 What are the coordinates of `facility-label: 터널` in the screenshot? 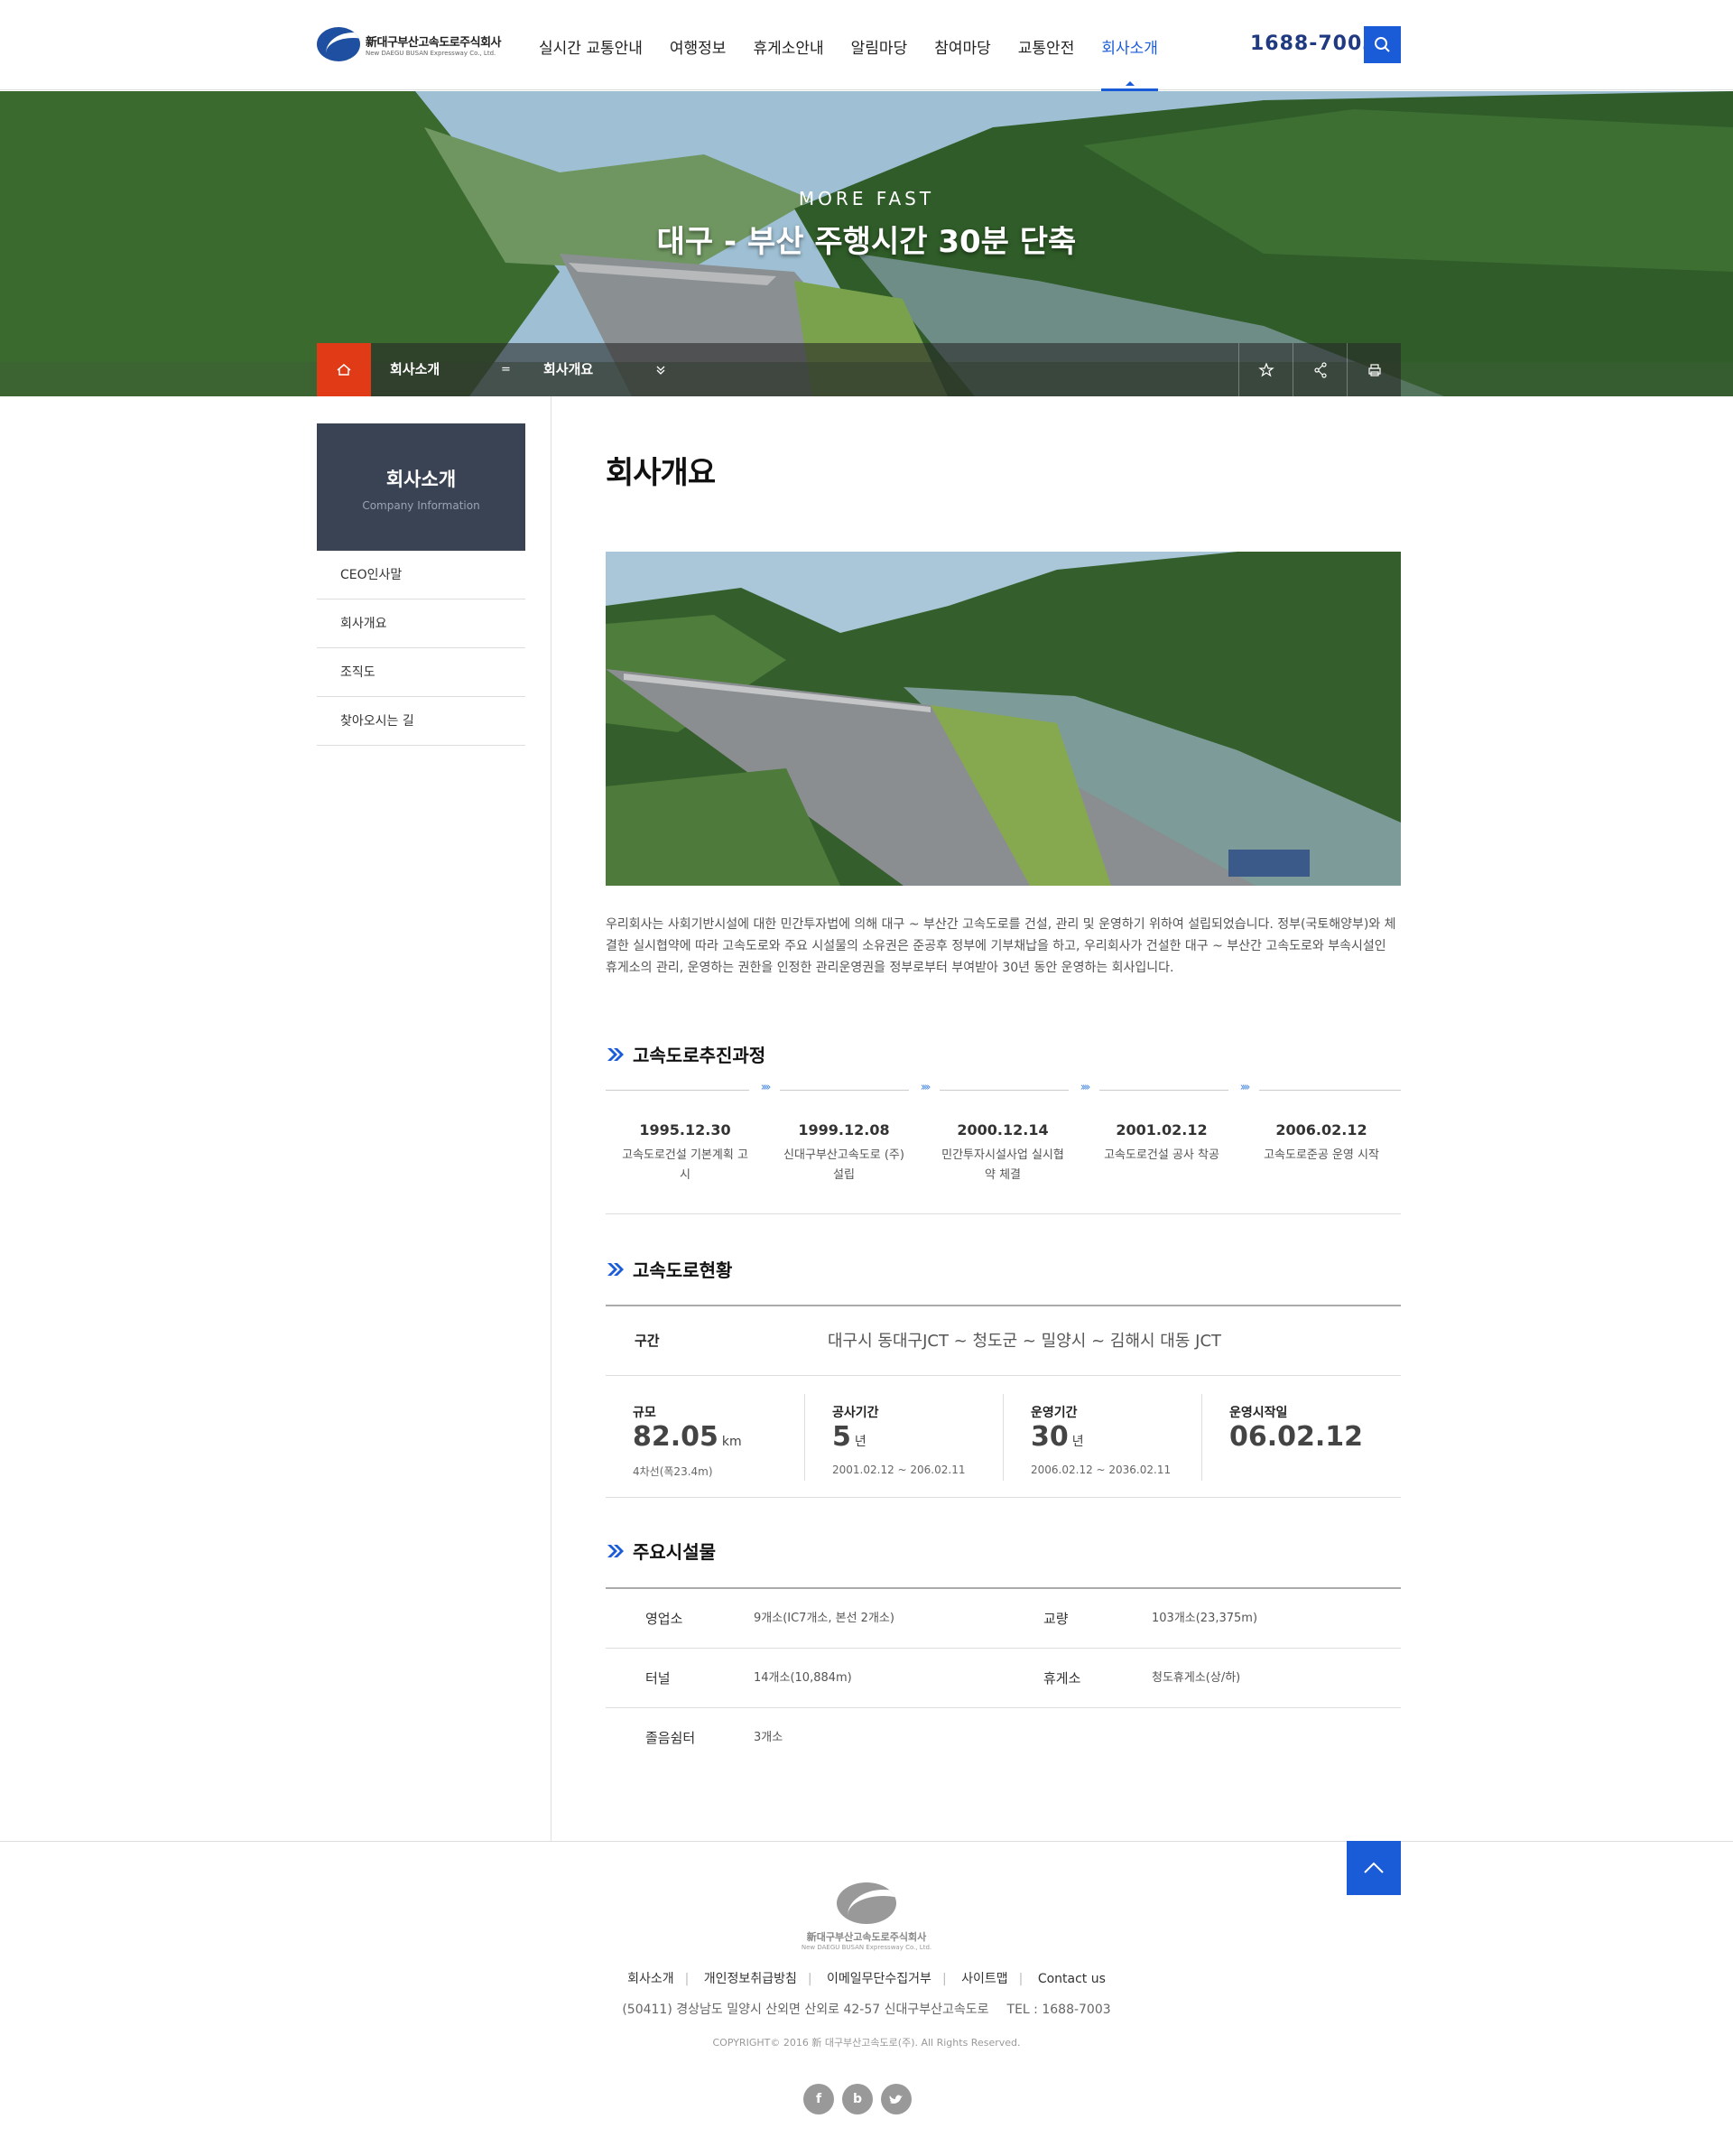 It's located at (658, 1679).